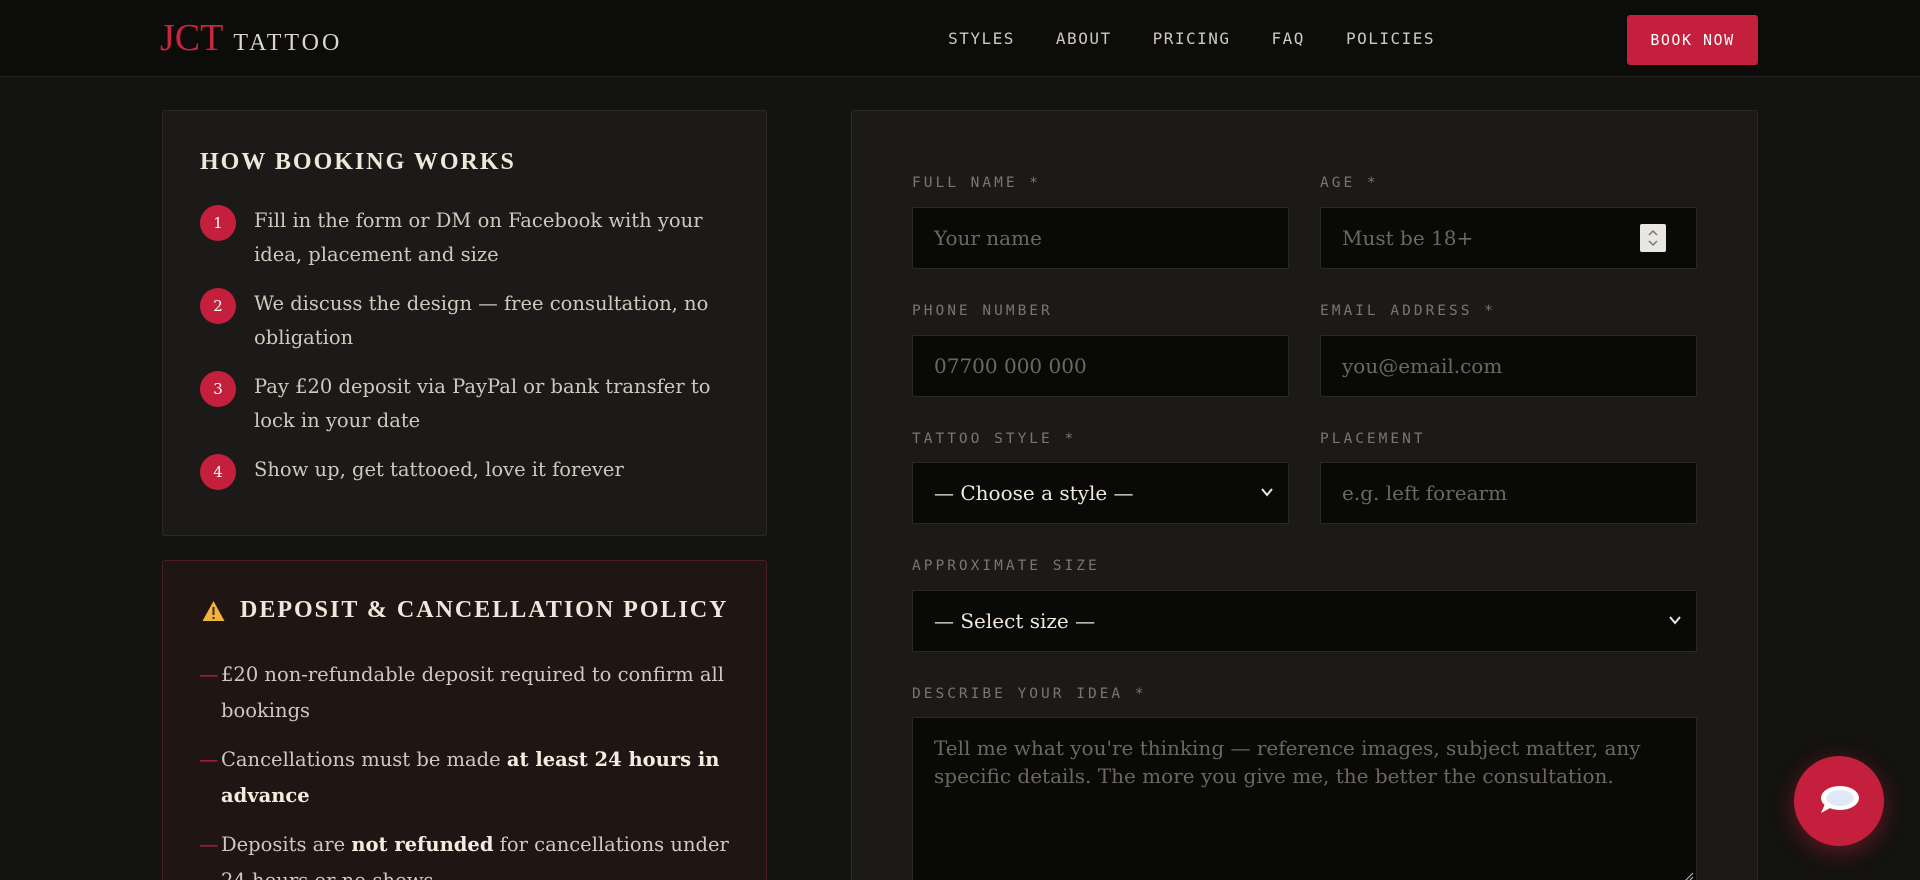 The image size is (1920, 880). I want to click on nav-faq: FAQ, so click(1288, 38).